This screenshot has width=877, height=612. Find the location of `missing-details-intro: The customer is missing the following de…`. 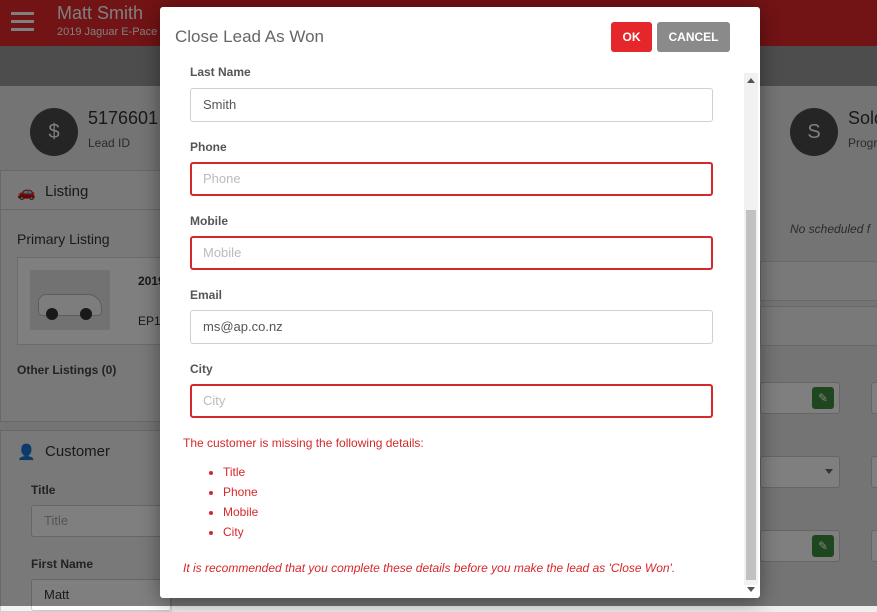

missing-details-intro: The customer is missing the following de… is located at coordinates (303, 443).